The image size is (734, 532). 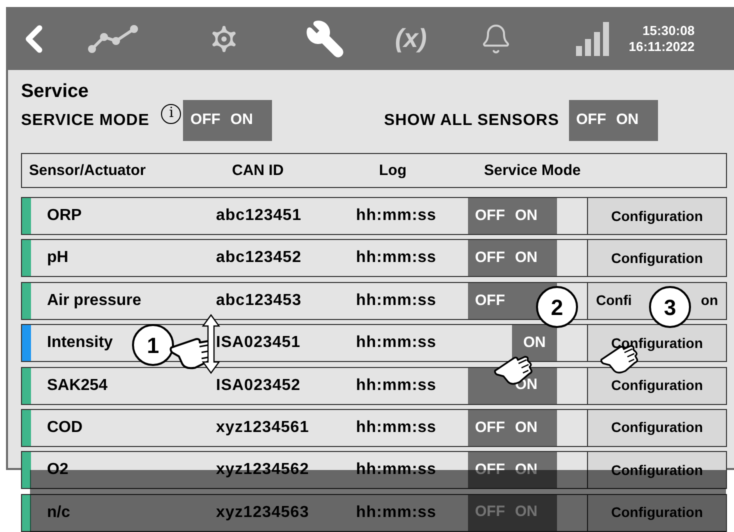 What do you see at coordinates (668, 30) in the screenshot?
I see `clock-time: 15:30:08` at bounding box center [668, 30].